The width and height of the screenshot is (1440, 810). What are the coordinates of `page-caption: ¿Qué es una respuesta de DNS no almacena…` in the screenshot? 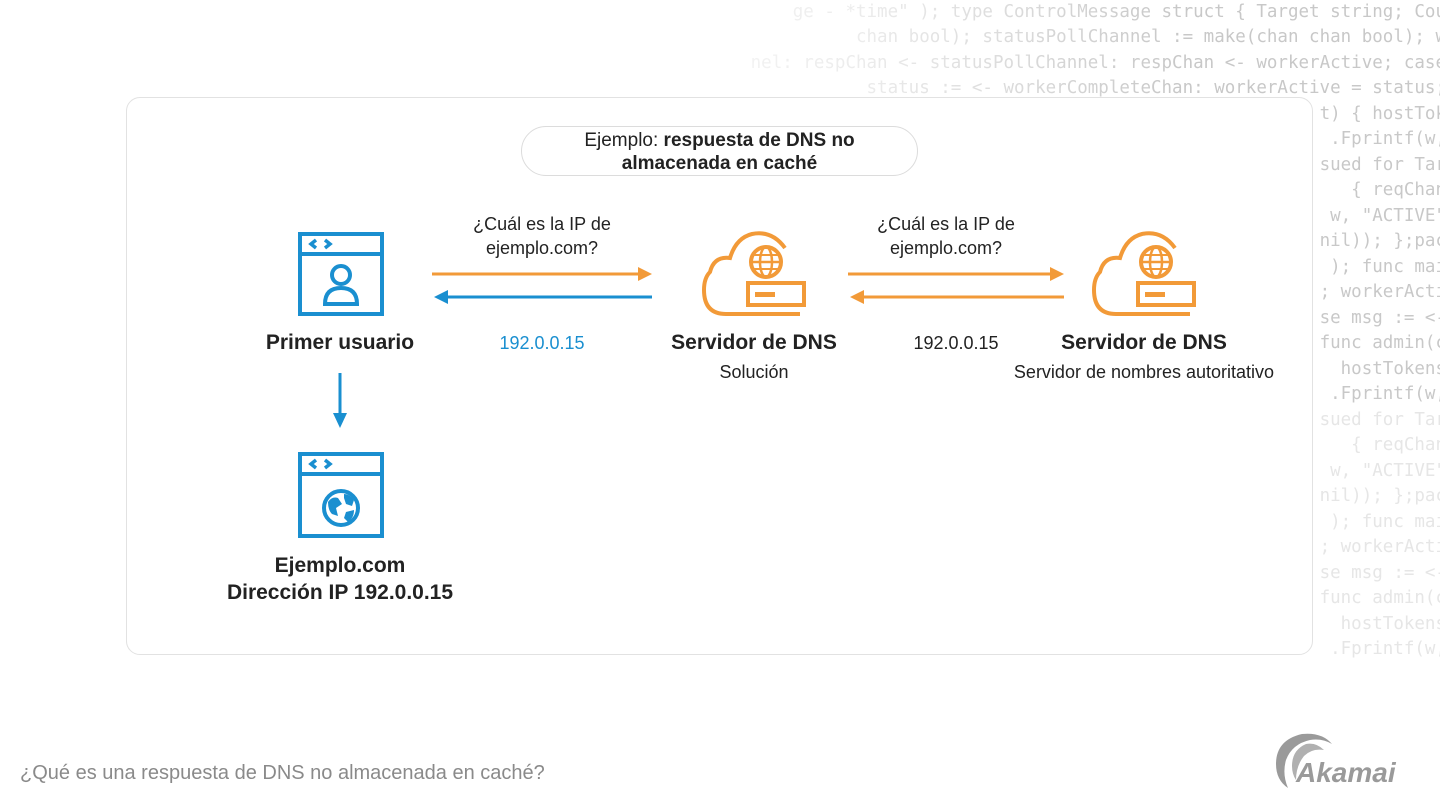 It's located at (282, 773).